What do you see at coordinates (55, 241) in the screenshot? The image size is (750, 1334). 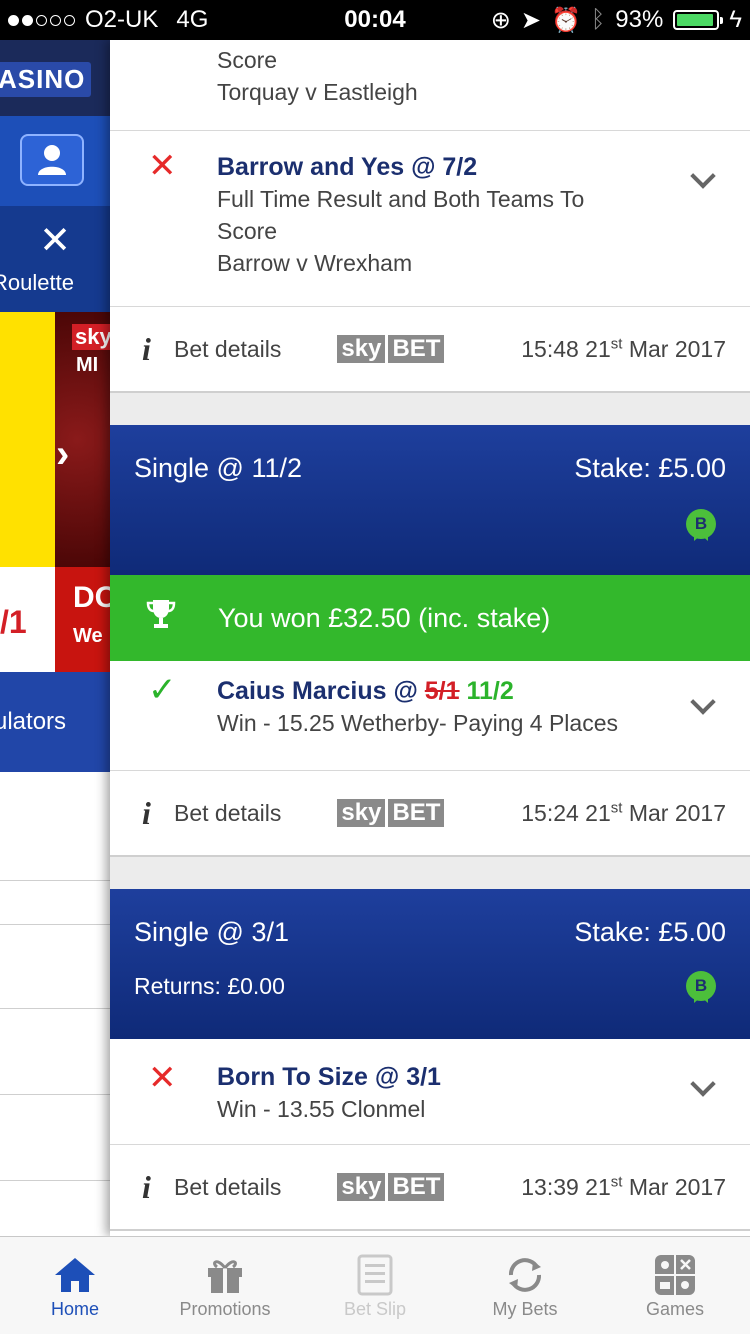 I see `roulette-icon: ✕` at bounding box center [55, 241].